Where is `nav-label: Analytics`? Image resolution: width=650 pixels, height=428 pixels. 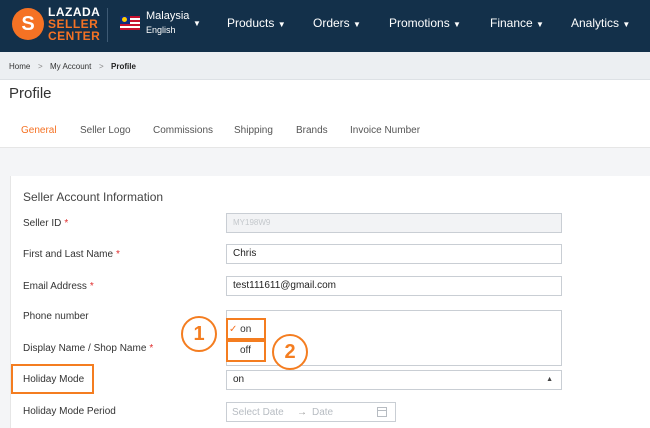 nav-label: Analytics is located at coordinates (595, 23).